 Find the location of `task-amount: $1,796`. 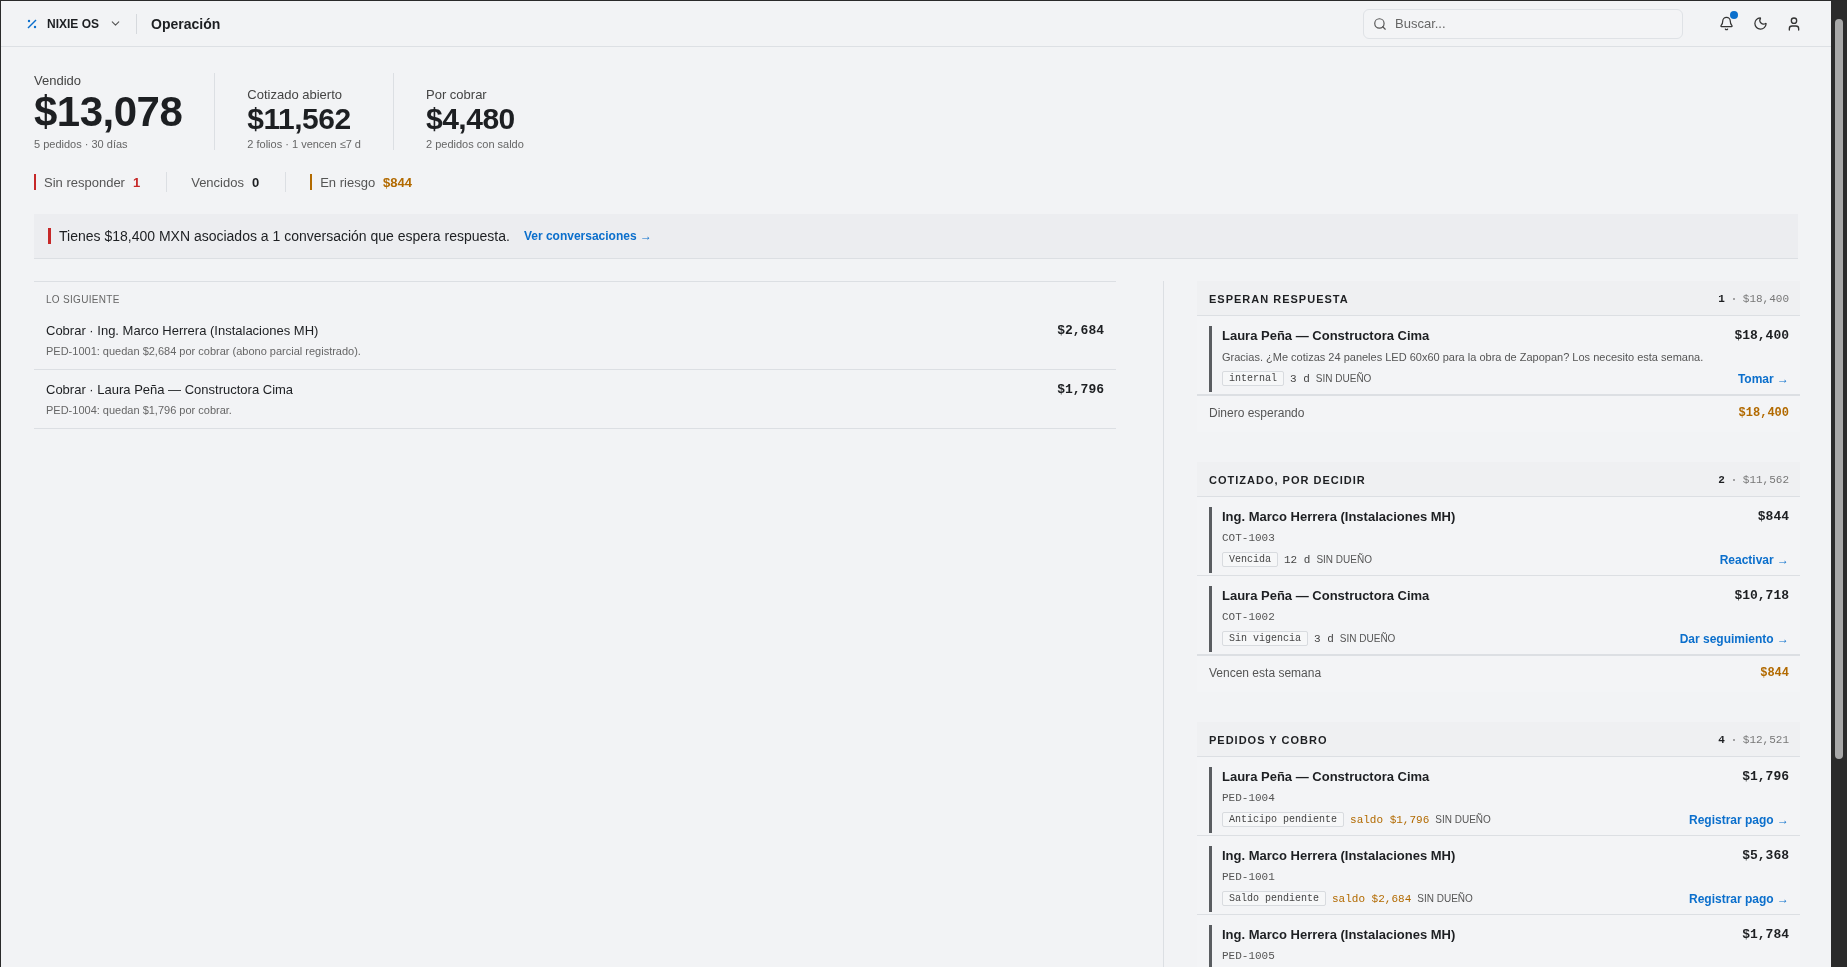

task-amount: $1,796 is located at coordinates (1080, 390).